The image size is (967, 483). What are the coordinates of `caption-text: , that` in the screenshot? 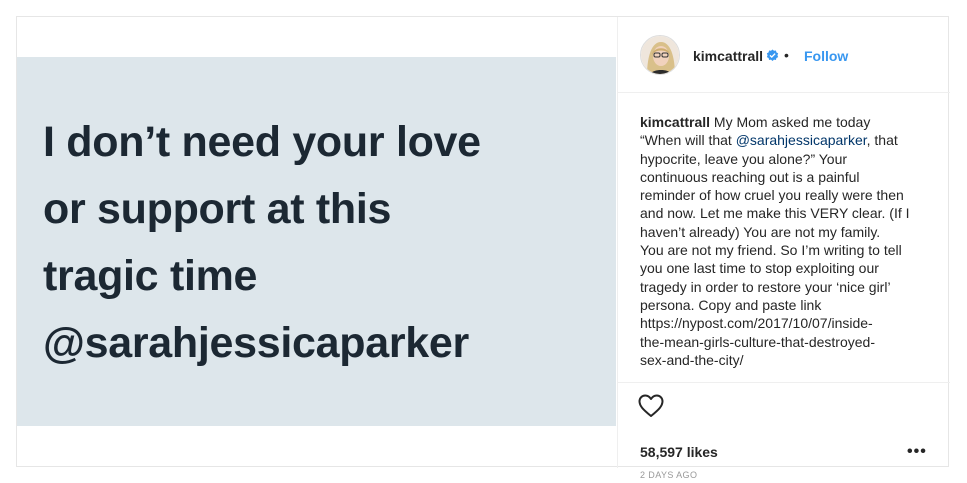 It's located at (882, 140).